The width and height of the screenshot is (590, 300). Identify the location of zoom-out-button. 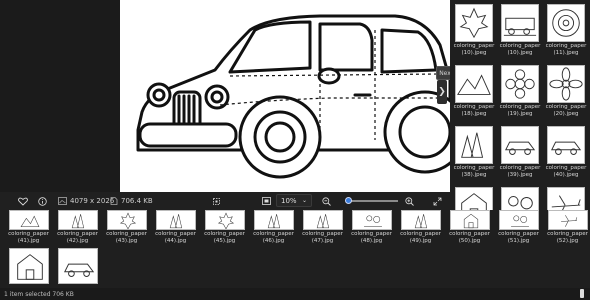
(326, 201).